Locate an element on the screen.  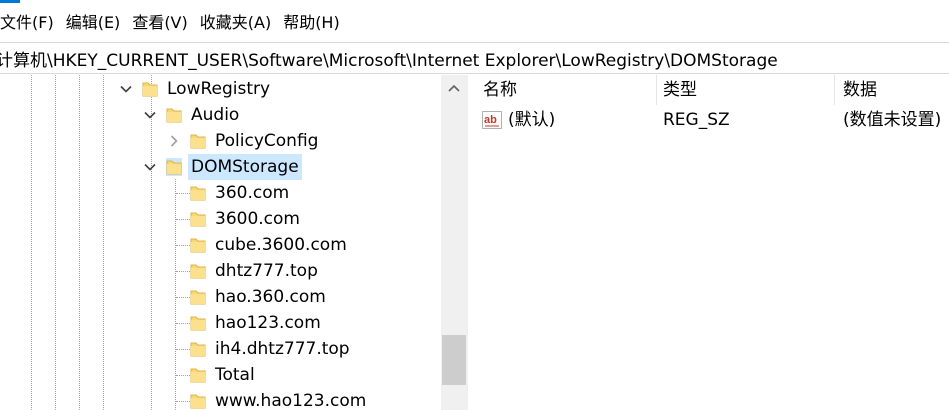
tree-node-audio: Audio is located at coordinates (192, 115).